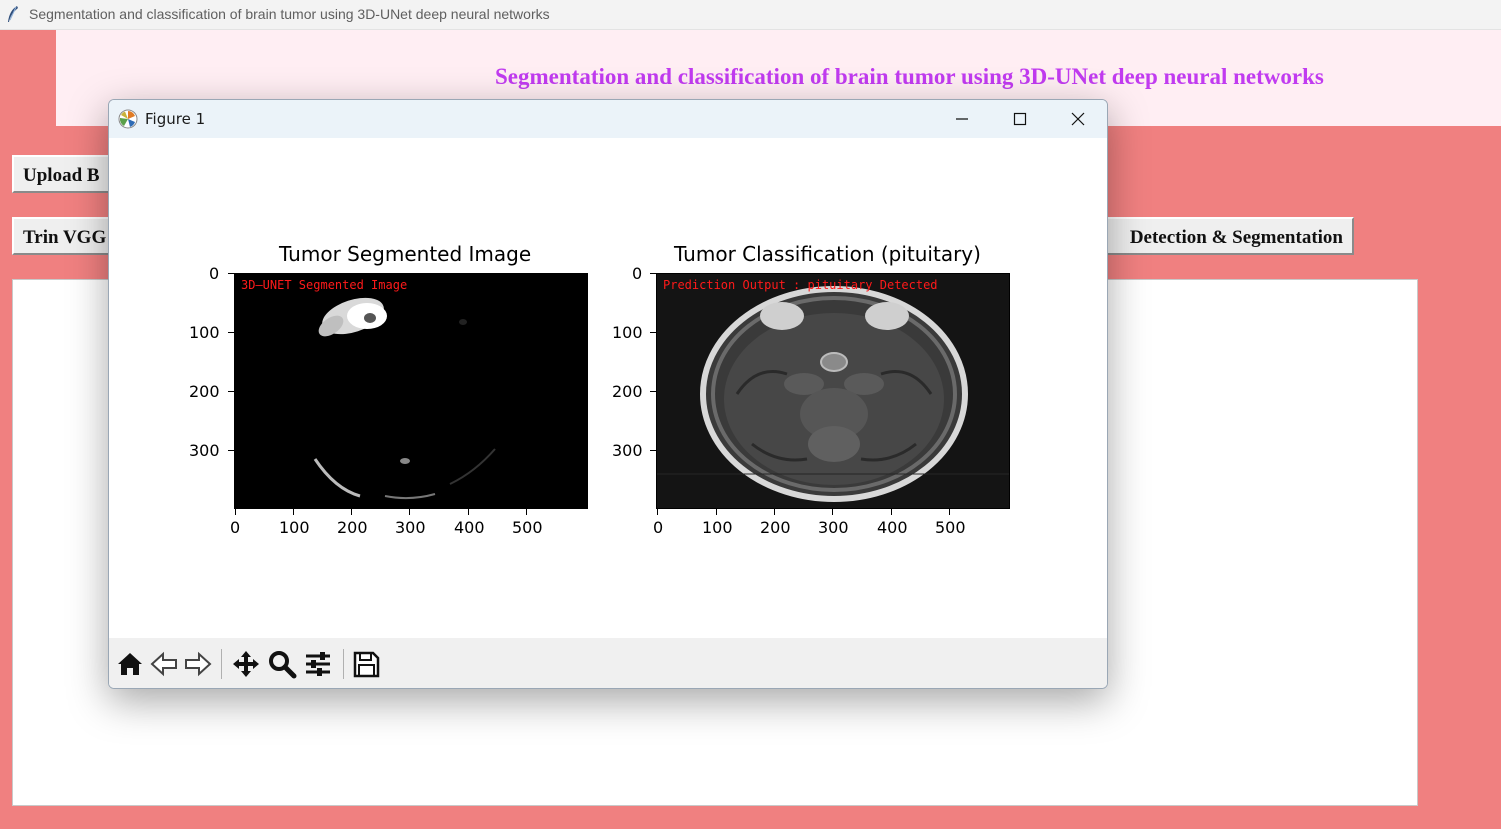 The height and width of the screenshot is (829, 1501). I want to click on figure-titlebar: Figure 1, so click(608, 119).